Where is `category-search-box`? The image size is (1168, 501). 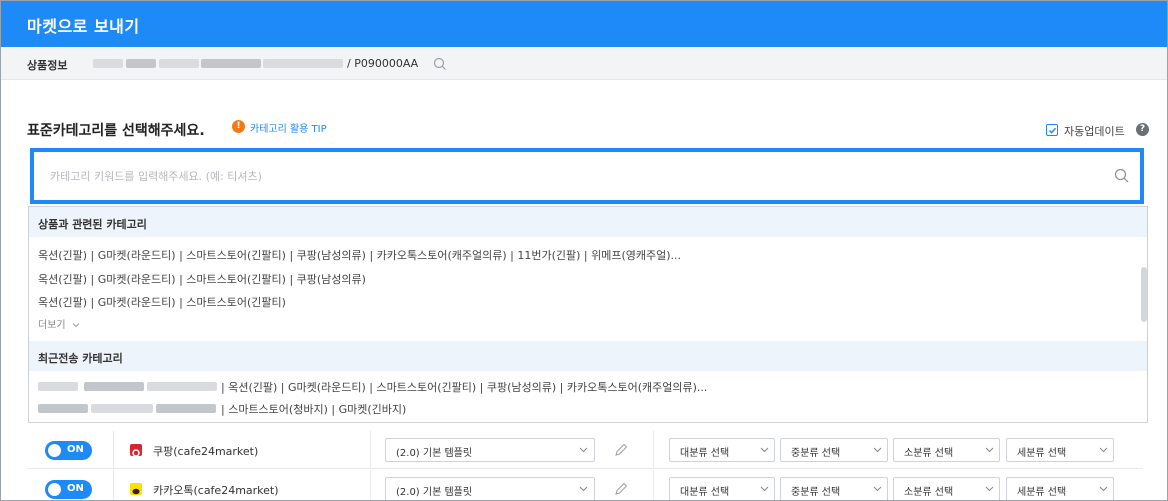 category-search-box is located at coordinates (587, 176).